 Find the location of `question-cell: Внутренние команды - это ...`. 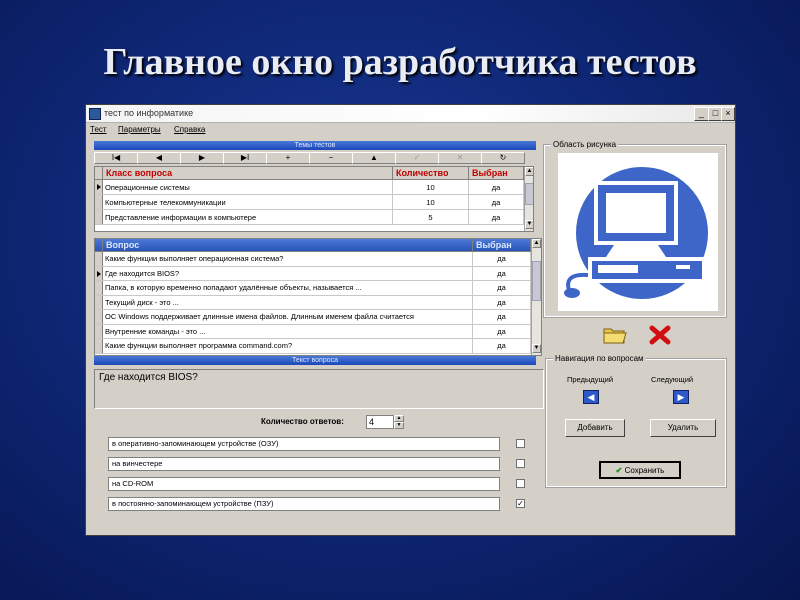

question-cell: Внутренние команды - это ... is located at coordinates (288, 331).